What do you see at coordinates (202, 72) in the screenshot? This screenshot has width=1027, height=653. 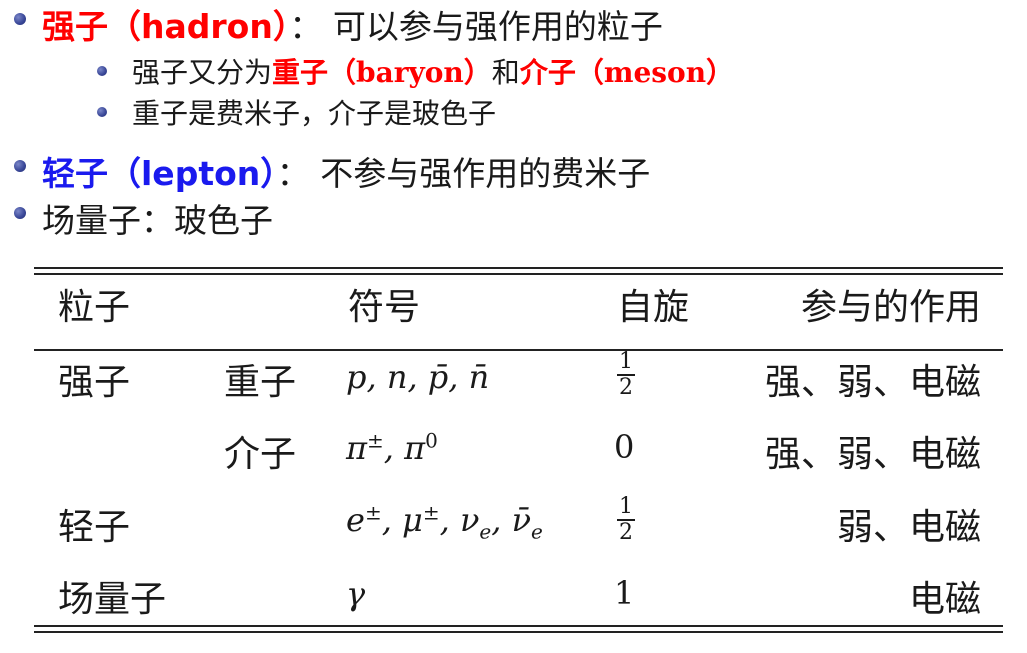 I see `split-pre: 强子又分为` at bounding box center [202, 72].